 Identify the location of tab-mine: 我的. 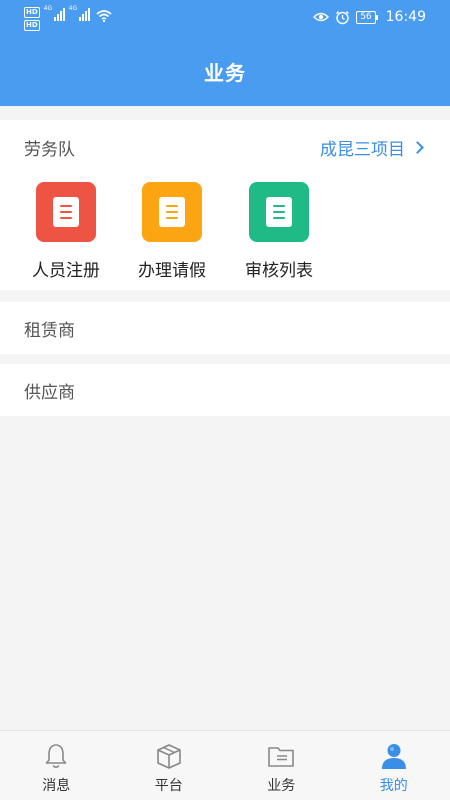
(394, 765).